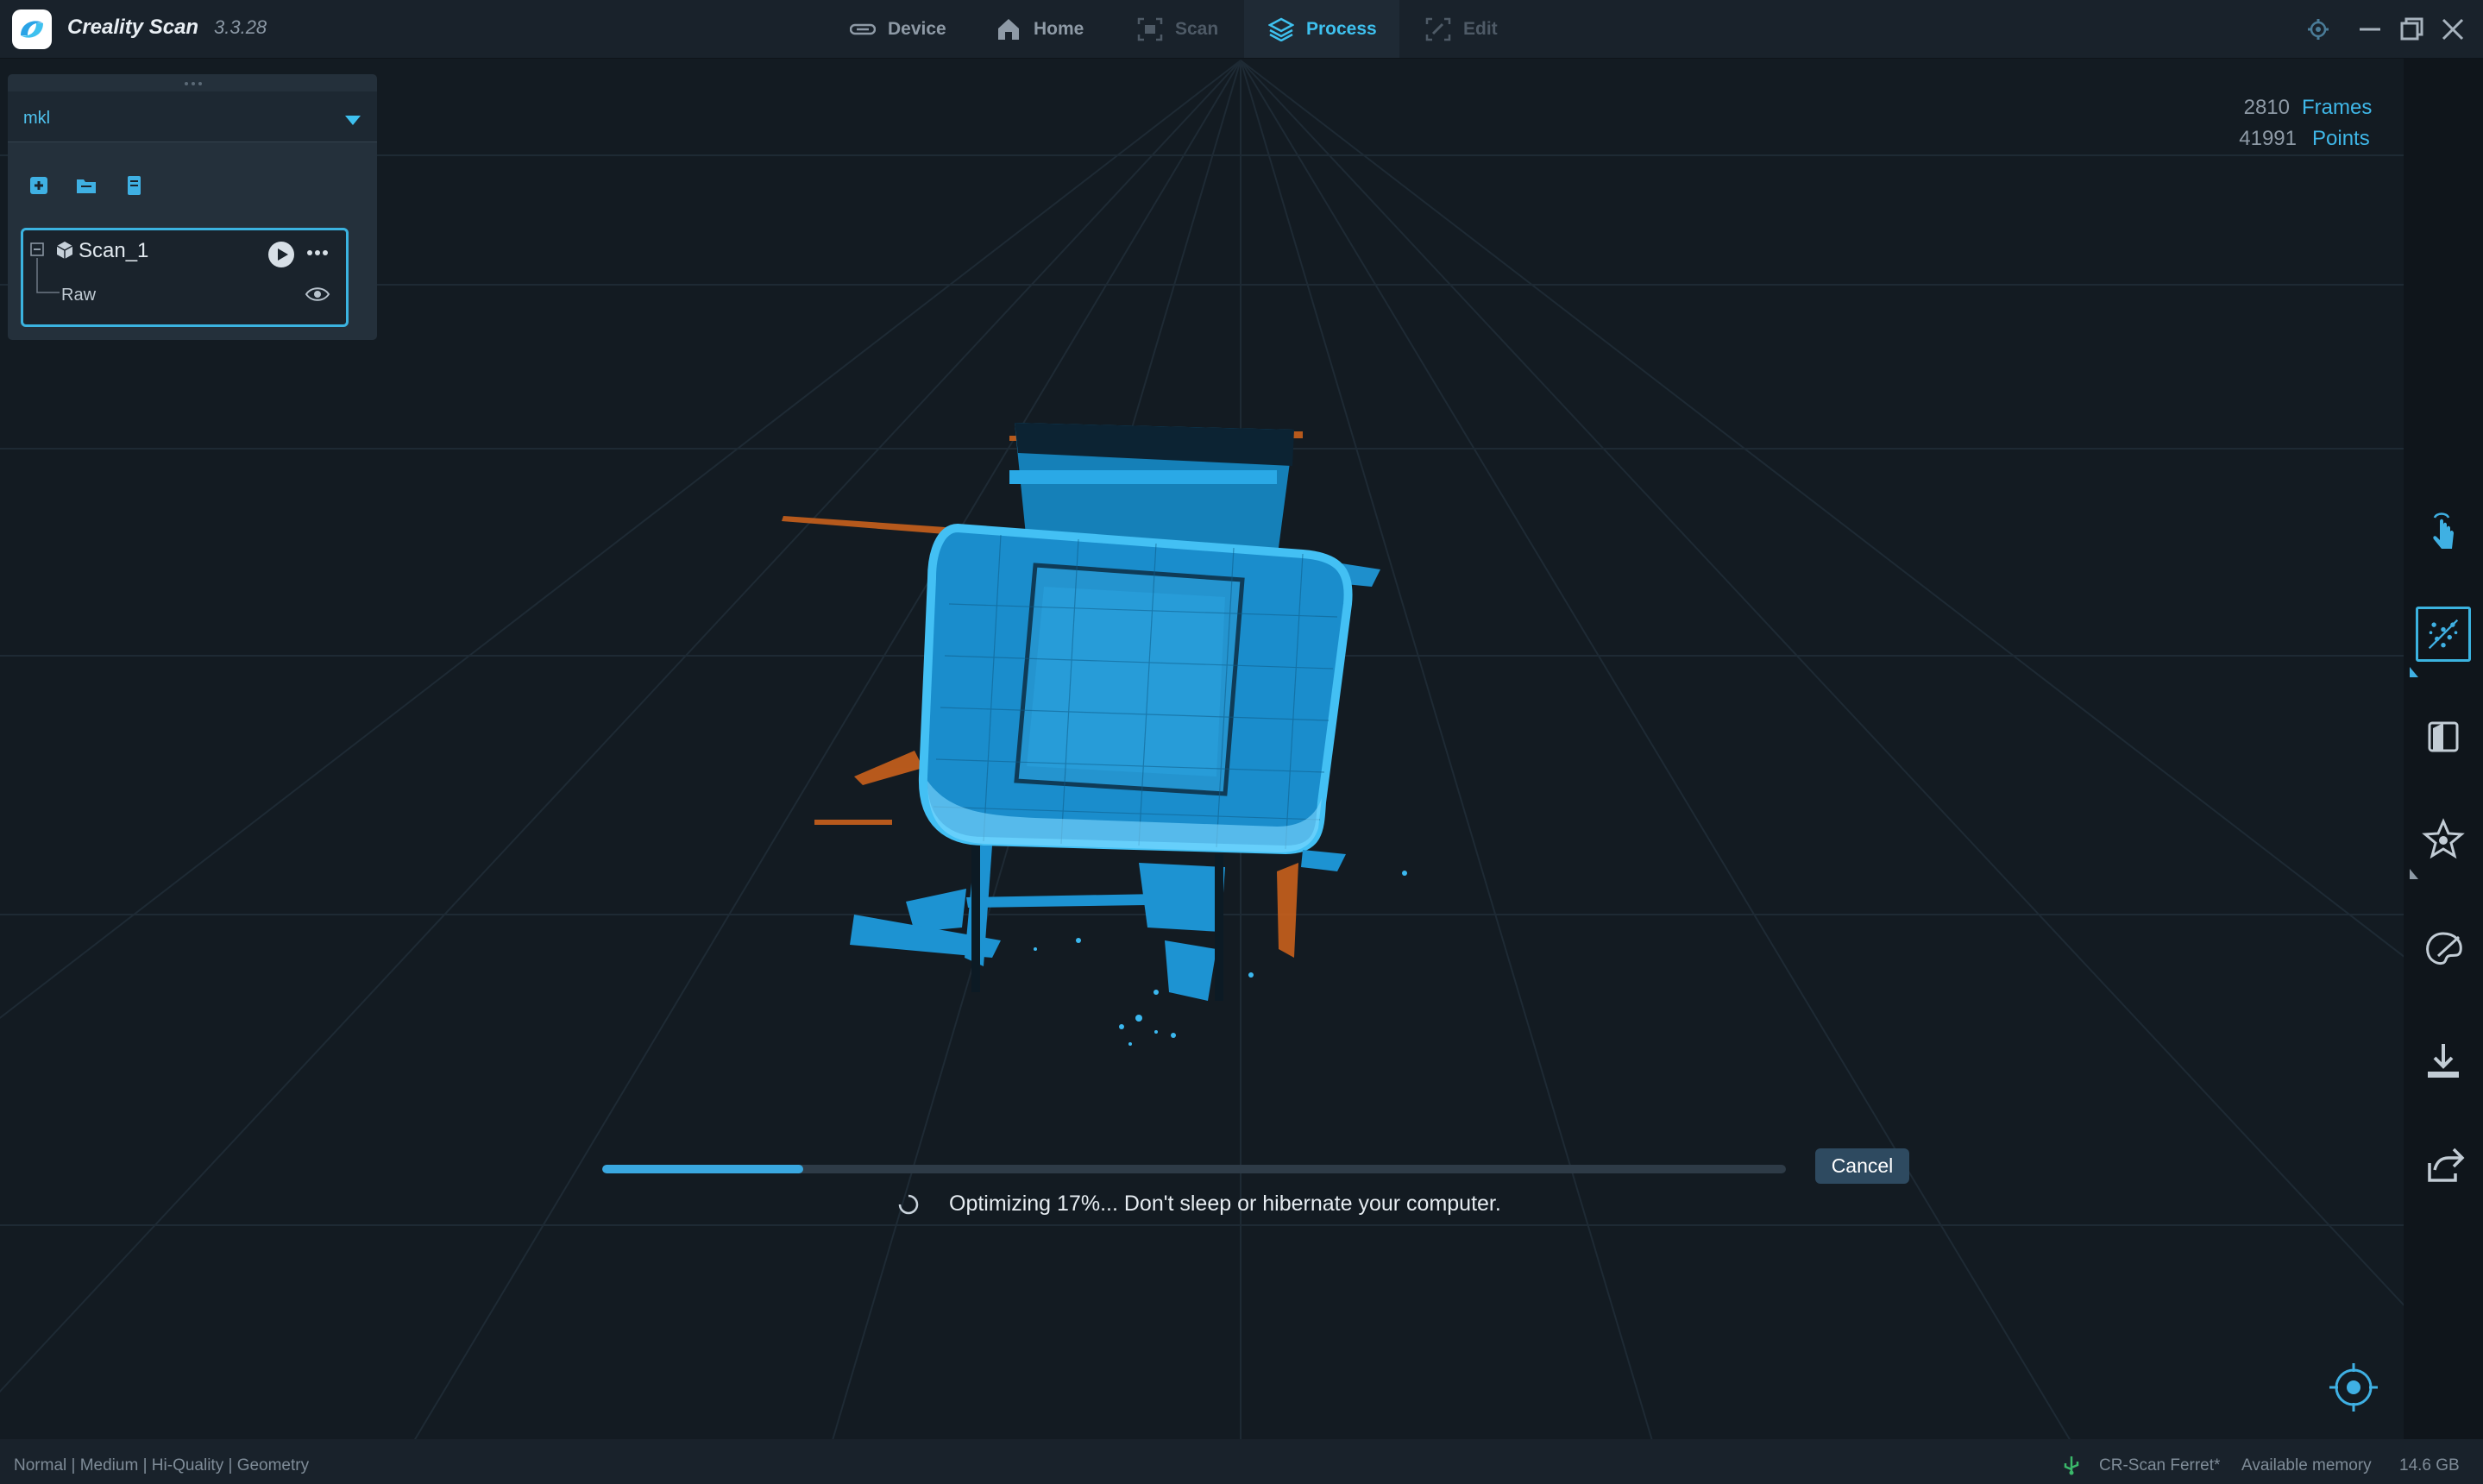 The width and height of the screenshot is (2483, 1484). Describe the element at coordinates (185, 277) in the screenshot. I see `scan-item: Scan_1 Raw` at that location.